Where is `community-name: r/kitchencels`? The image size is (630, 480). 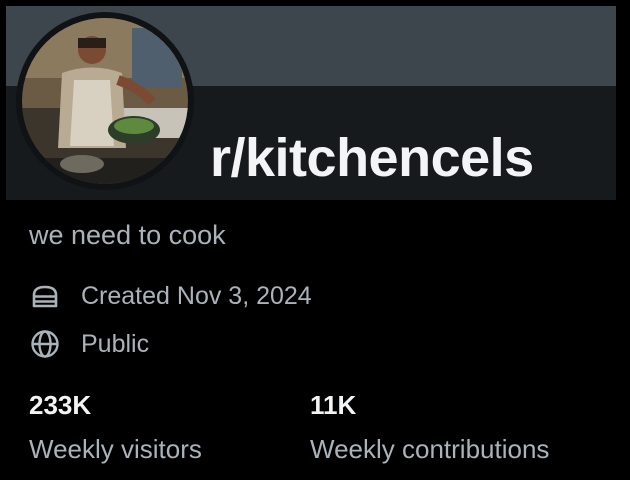 community-name: r/kitchencels is located at coordinates (372, 158).